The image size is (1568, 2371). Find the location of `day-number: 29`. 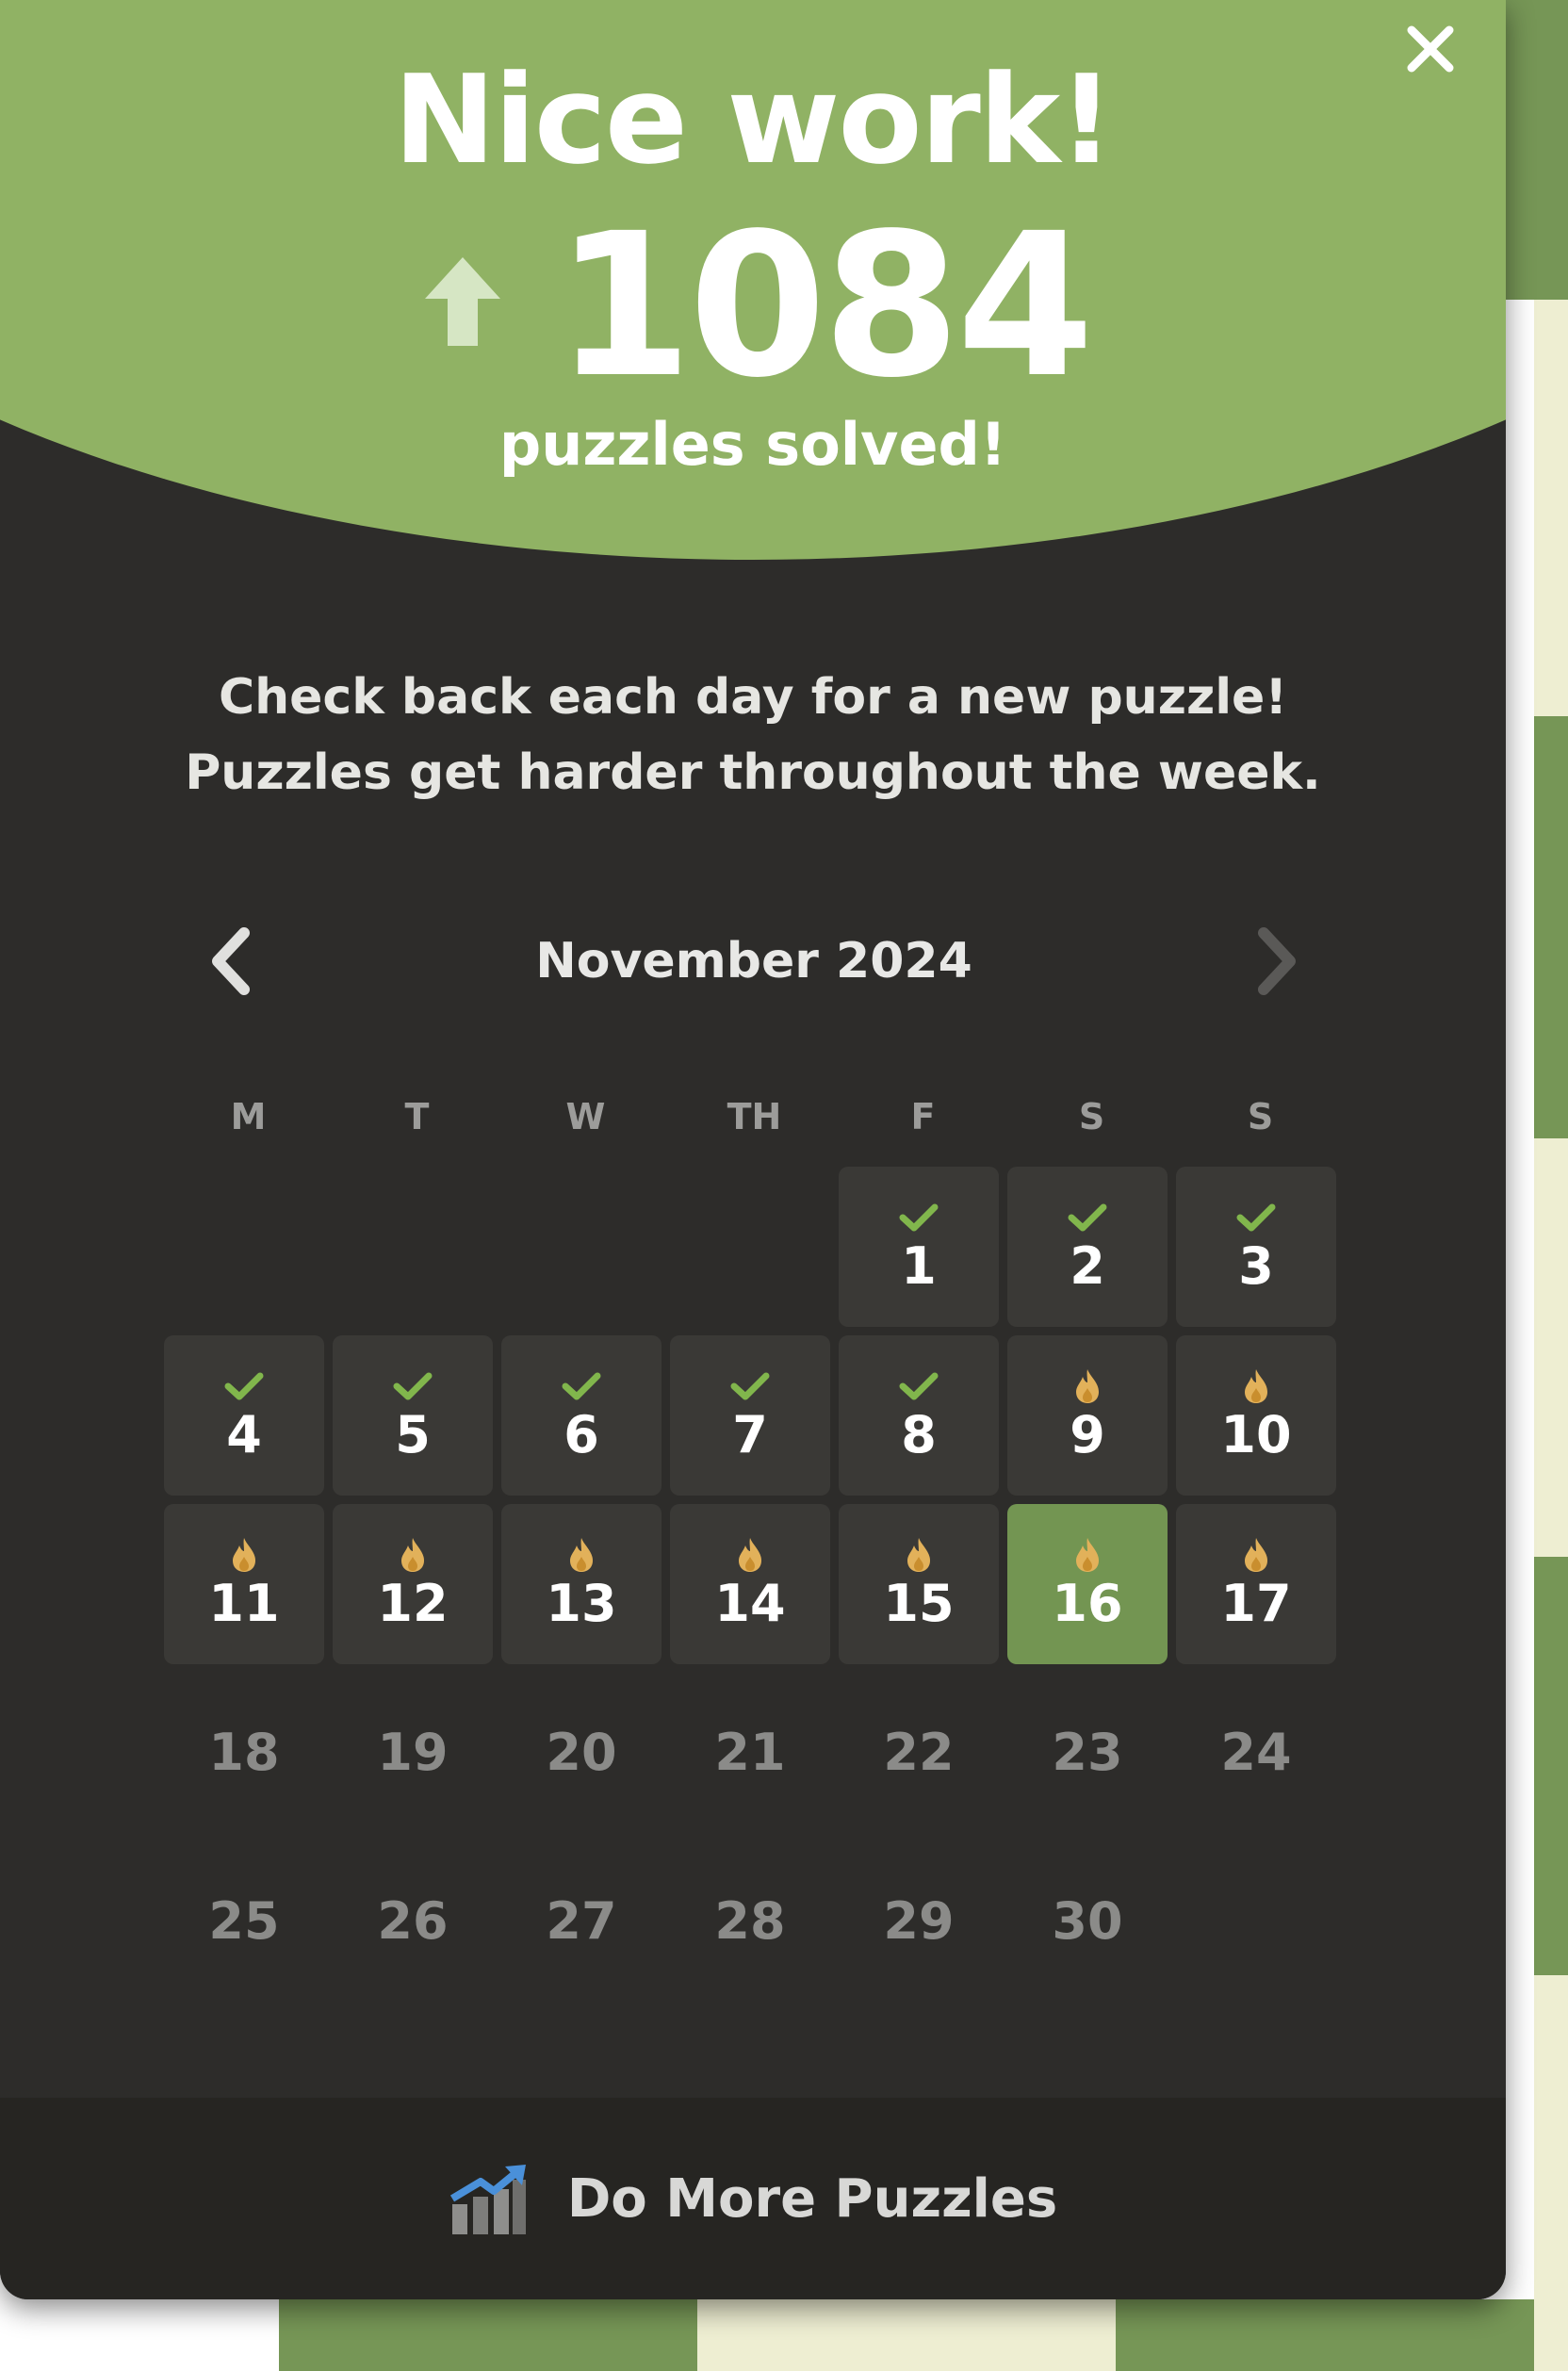

day-number: 29 is located at coordinates (919, 1921).